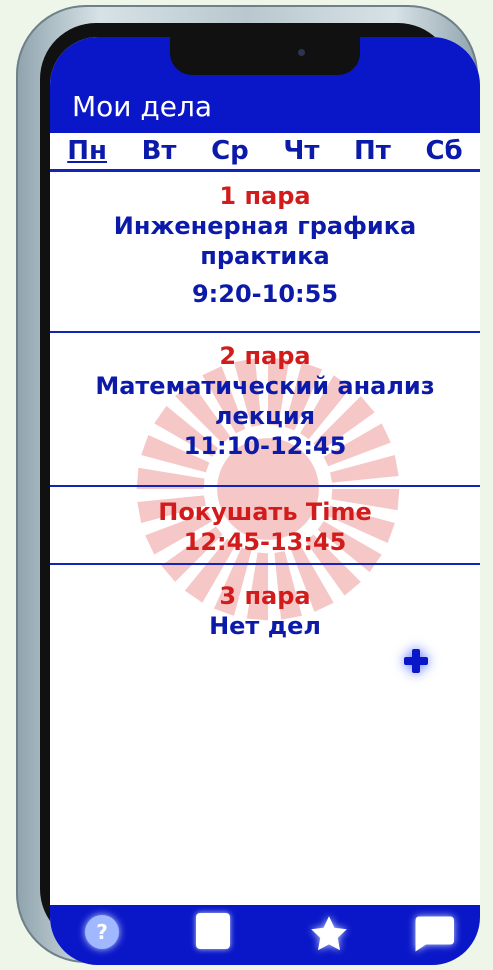 Image resolution: width=493 pixels, height=970 pixels. I want to click on list-item-slot-3: 3 пара Нет дел, so click(265, 611).